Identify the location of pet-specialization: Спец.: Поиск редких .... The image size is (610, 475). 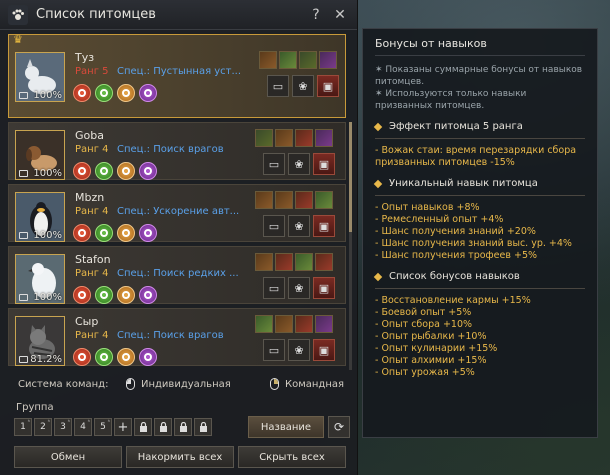
(178, 273).